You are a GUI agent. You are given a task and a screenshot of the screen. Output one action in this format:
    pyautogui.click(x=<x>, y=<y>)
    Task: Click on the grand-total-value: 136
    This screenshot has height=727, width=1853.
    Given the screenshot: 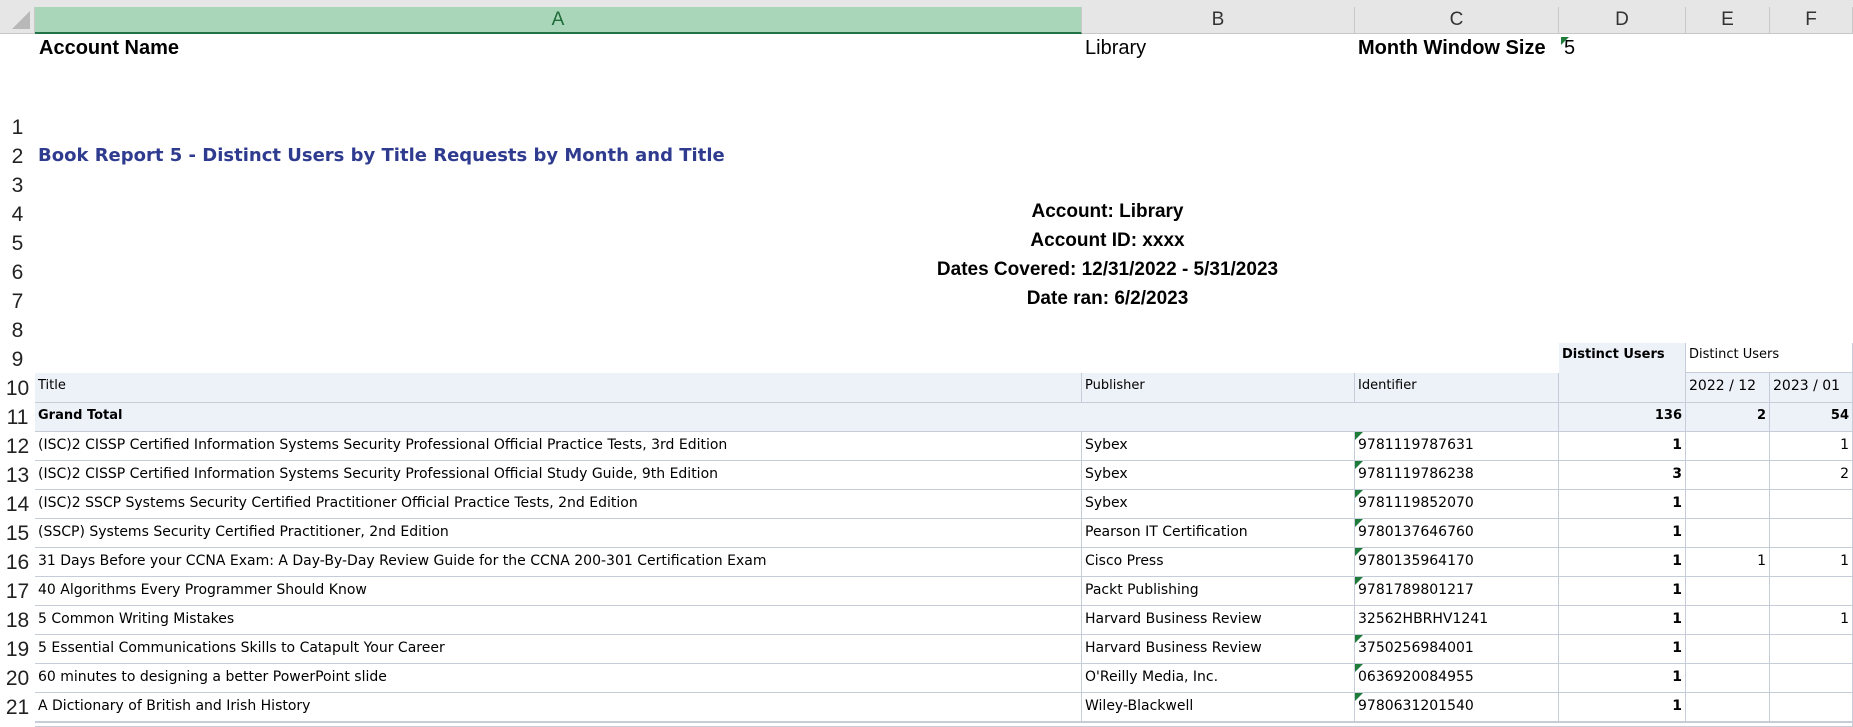 What is the action you would take?
    pyautogui.click(x=1622, y=417)
    